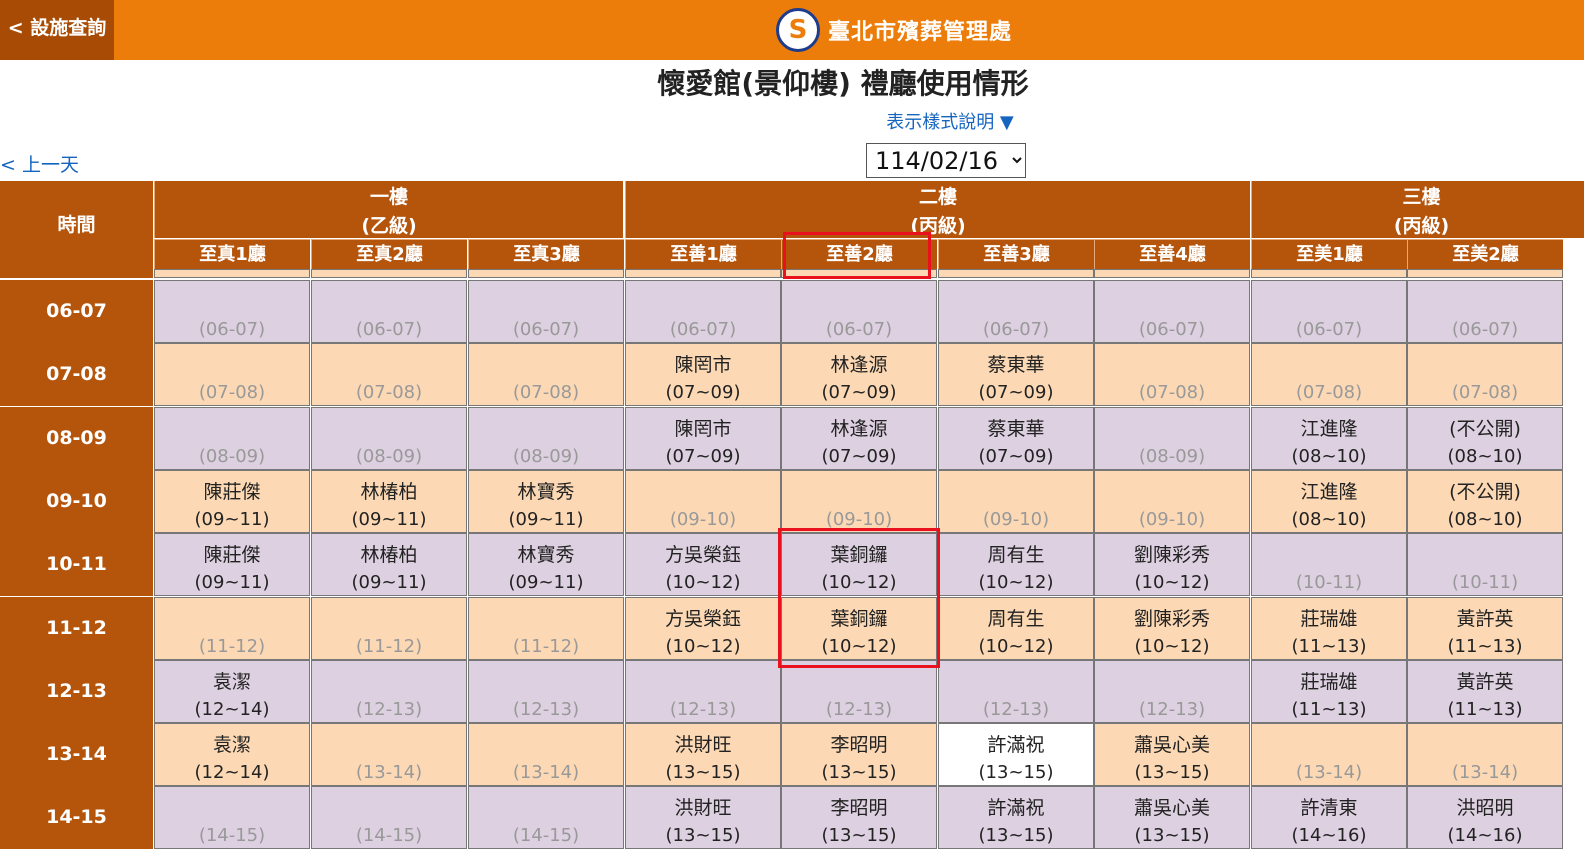 The image size is (1584, 851). I want to click on booking-cell: 許清東 (14~16), so click(1329, 817).